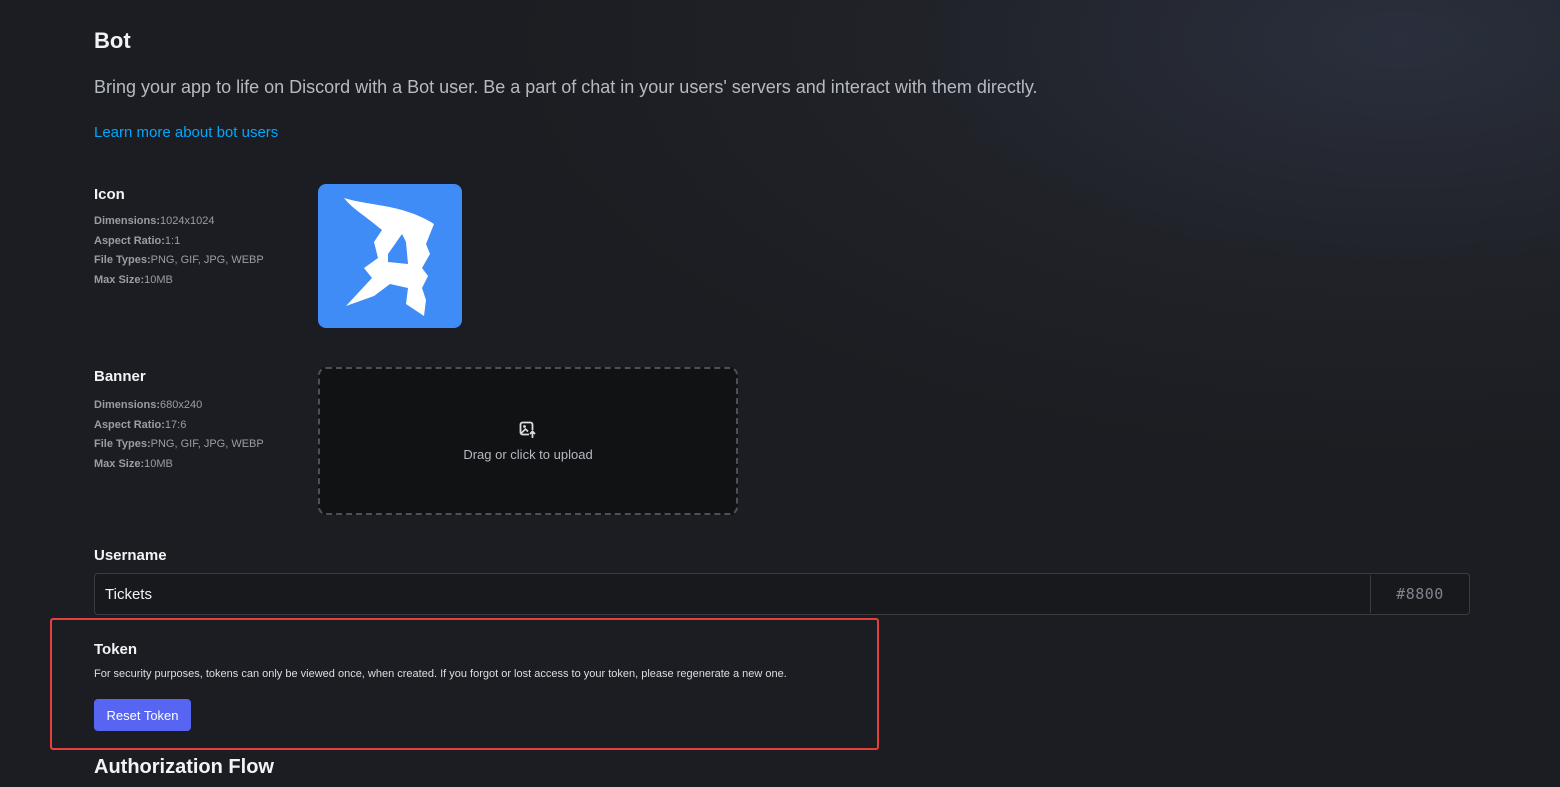 This screenshot has height=787, width=1560. What do you see at coordinates (122, 444) in the screenshot?
I see `banner-filetypes-key: File Types:` at bounding box center [122, 444].